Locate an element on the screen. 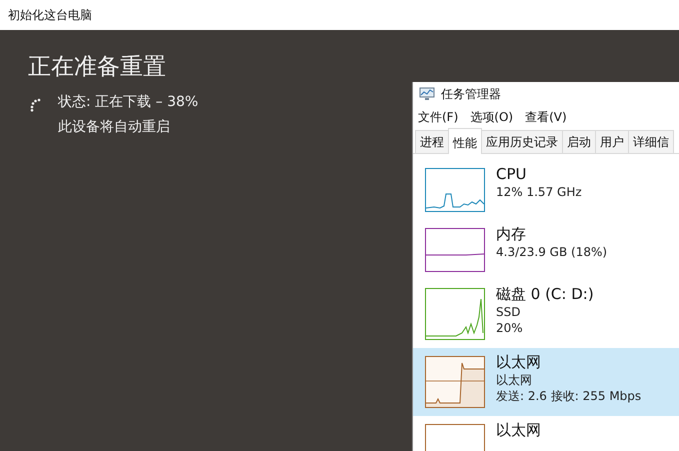 The image size is (679, 451). status-text: 状态: 正在下载 – 38% is located at coordinates (128, 102).